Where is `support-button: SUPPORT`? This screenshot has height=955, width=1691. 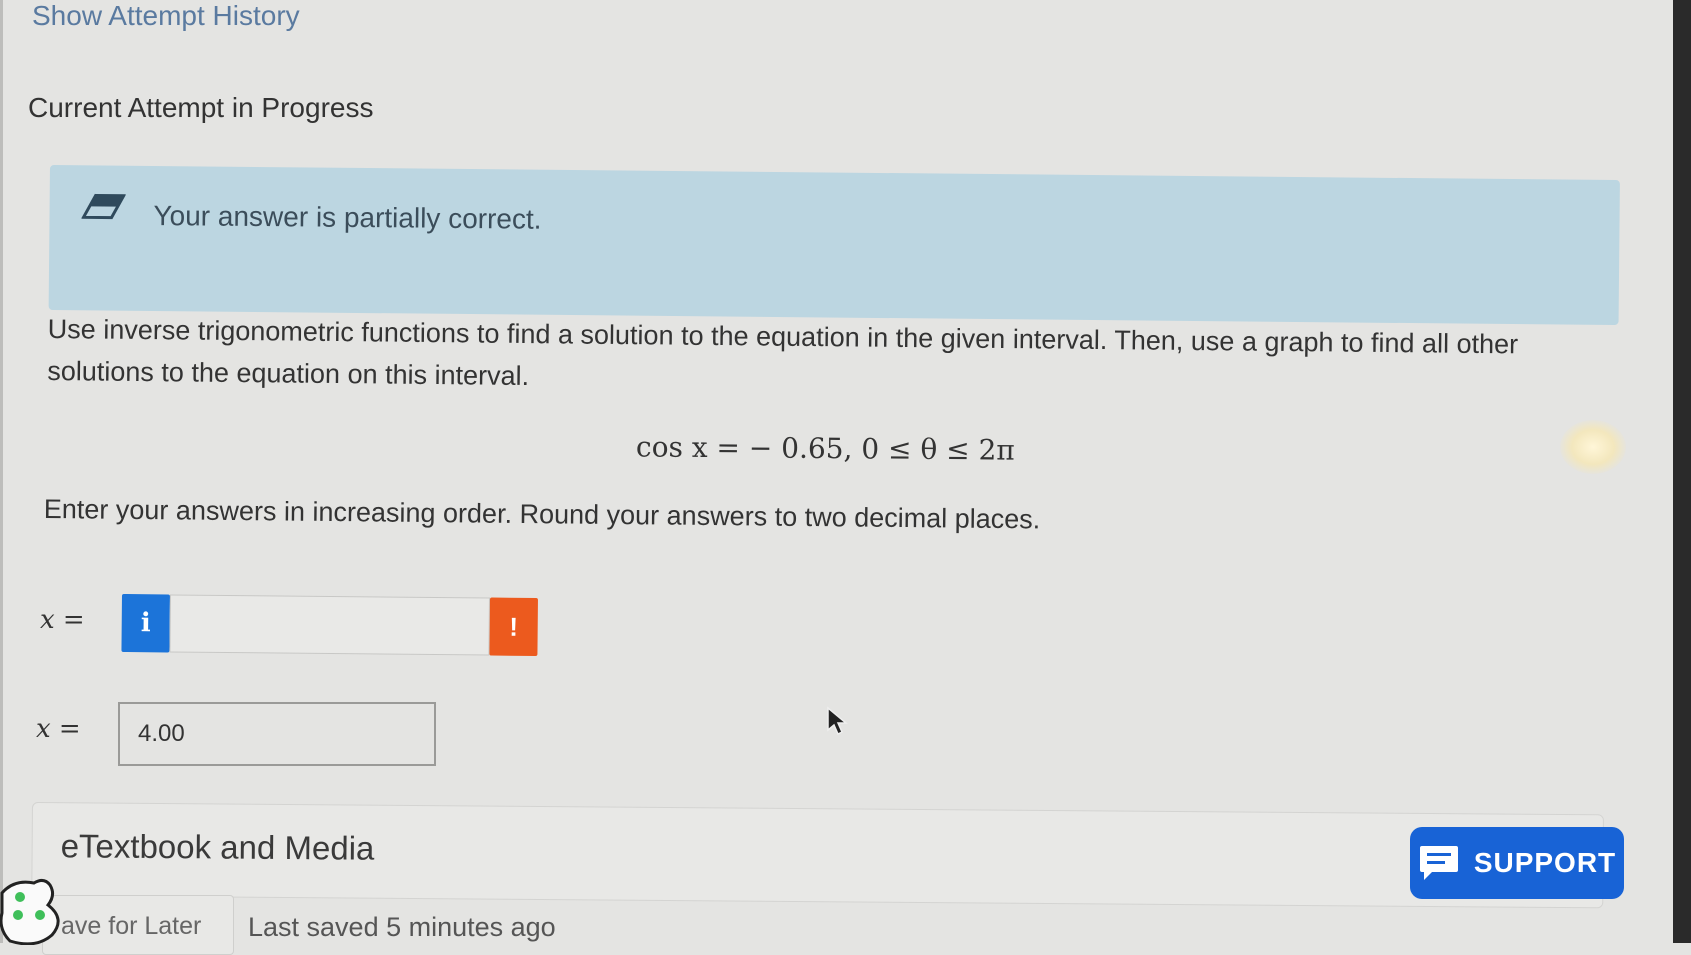 support-button: SUPPORT is located at coordinates (1517, 863).